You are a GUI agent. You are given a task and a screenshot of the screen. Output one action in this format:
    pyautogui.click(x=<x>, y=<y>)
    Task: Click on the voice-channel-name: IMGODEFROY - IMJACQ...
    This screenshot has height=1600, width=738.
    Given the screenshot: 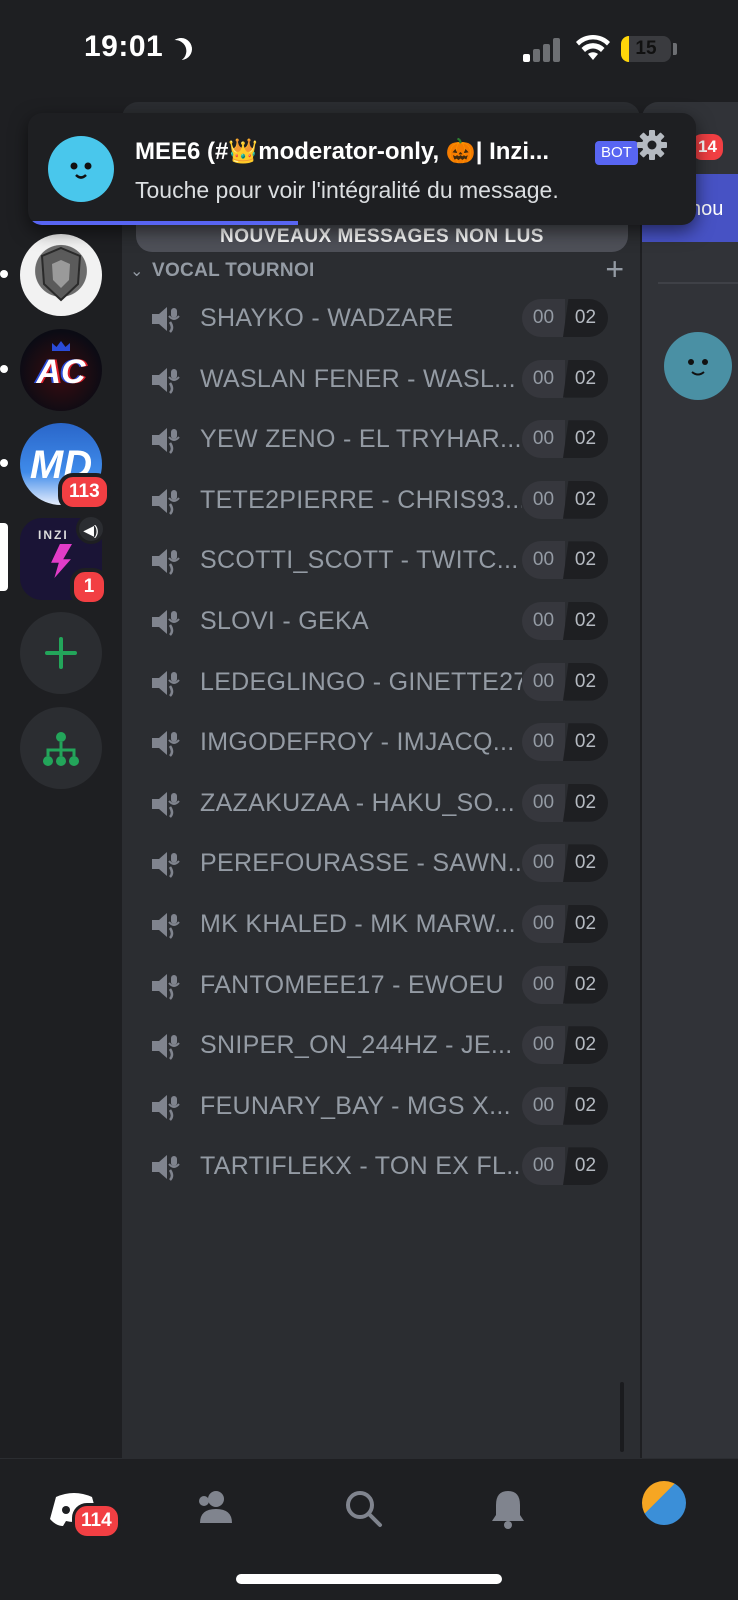 What is the action you would take?
    pyautogui.click(x=357, y=742)
    